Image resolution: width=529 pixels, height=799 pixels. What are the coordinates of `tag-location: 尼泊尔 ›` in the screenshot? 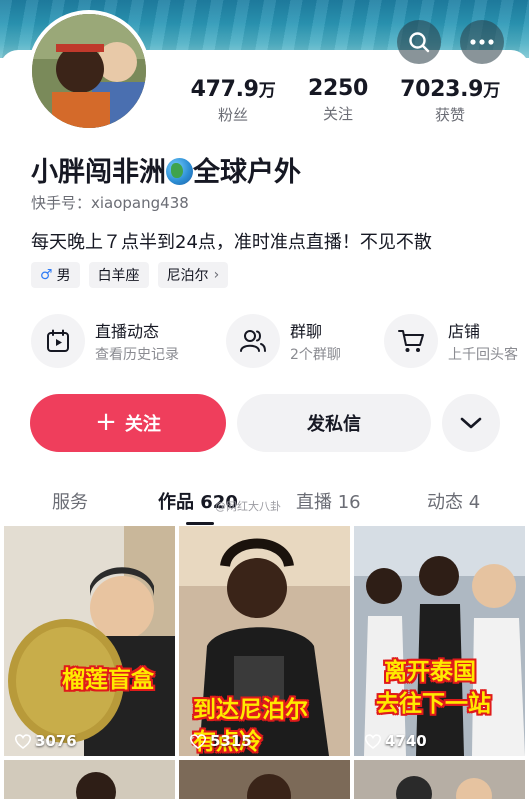 It's located at (193, 275).